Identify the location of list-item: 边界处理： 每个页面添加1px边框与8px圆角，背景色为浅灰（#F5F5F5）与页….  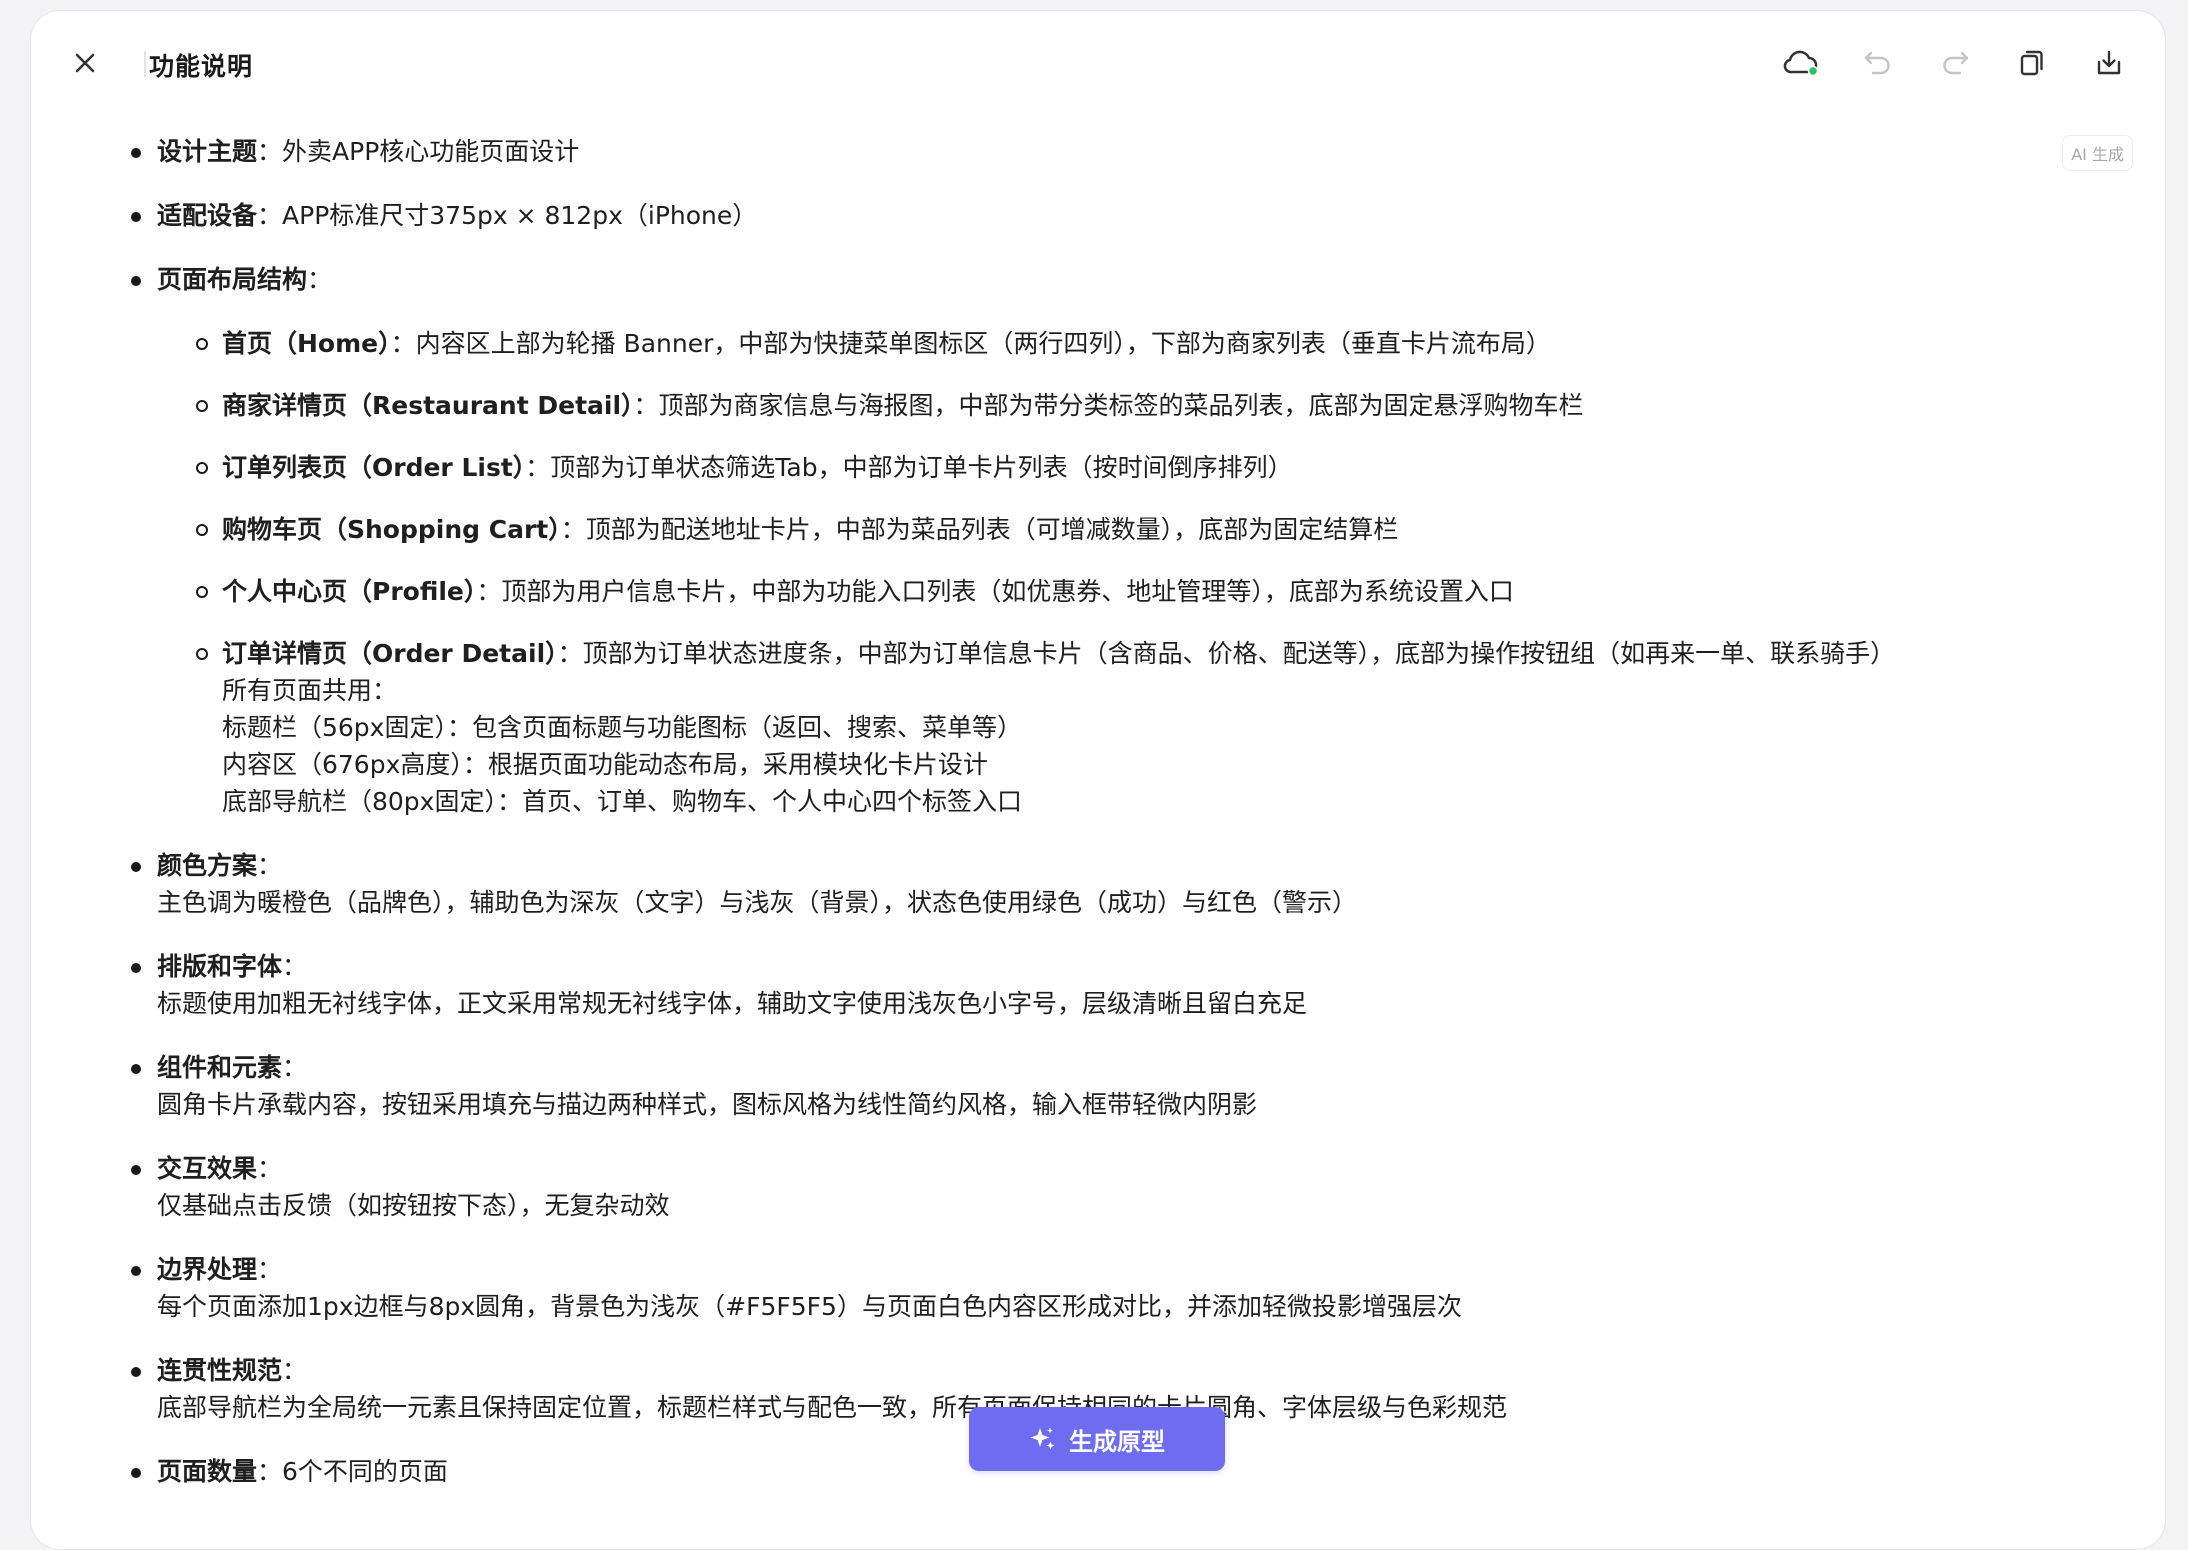
(1101, 1288).